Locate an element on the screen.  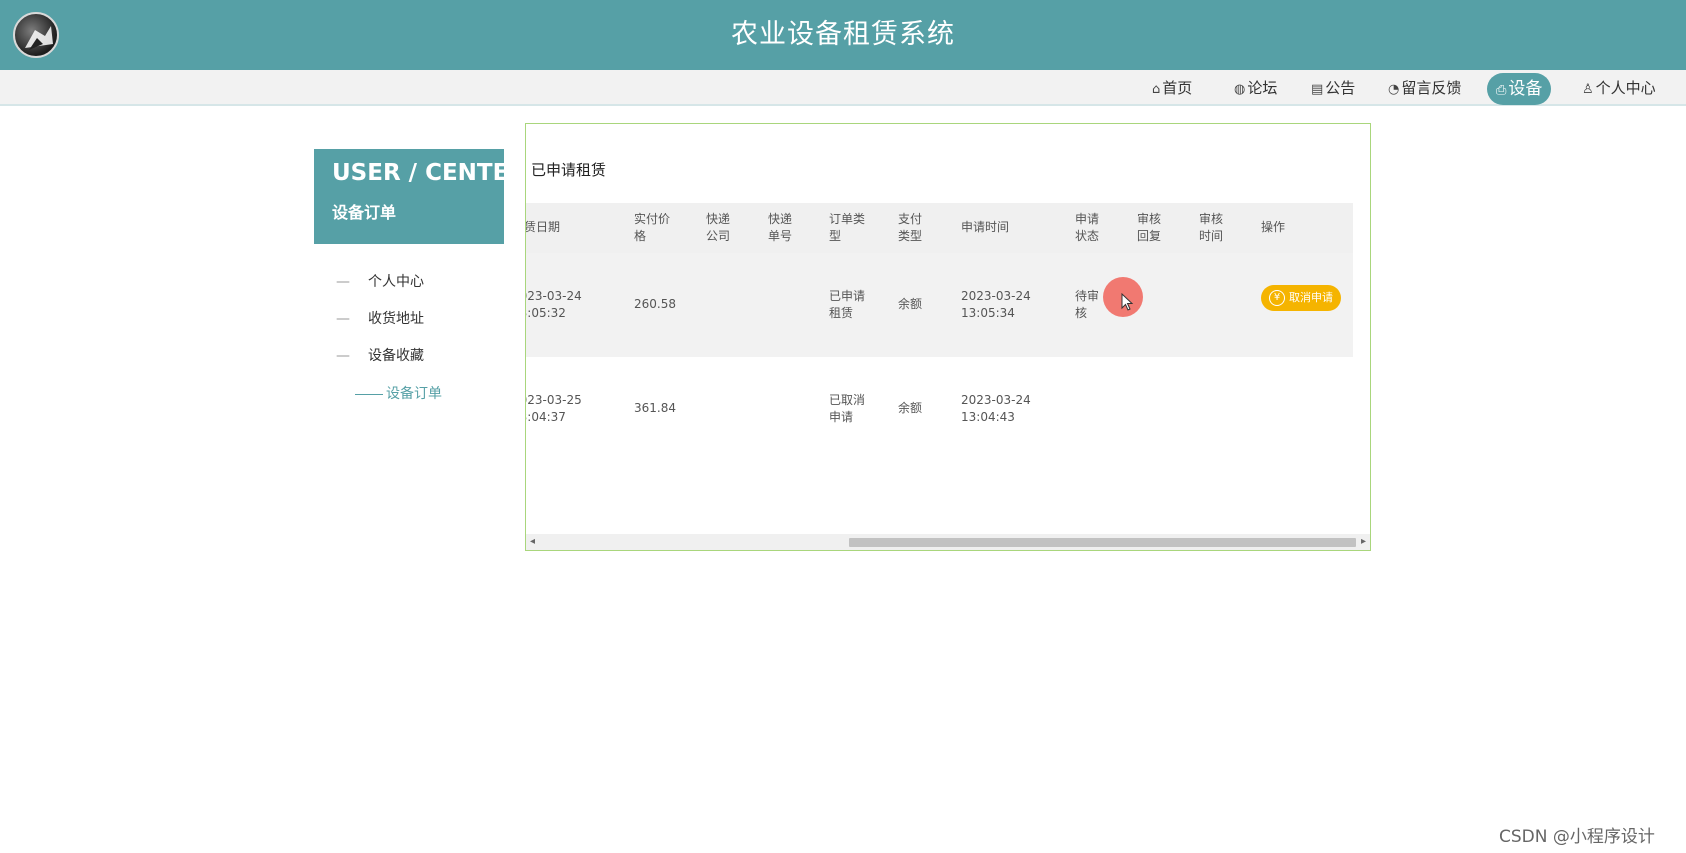
sidebar-item-label: 设备订单 is located at coordinates (414, 394).